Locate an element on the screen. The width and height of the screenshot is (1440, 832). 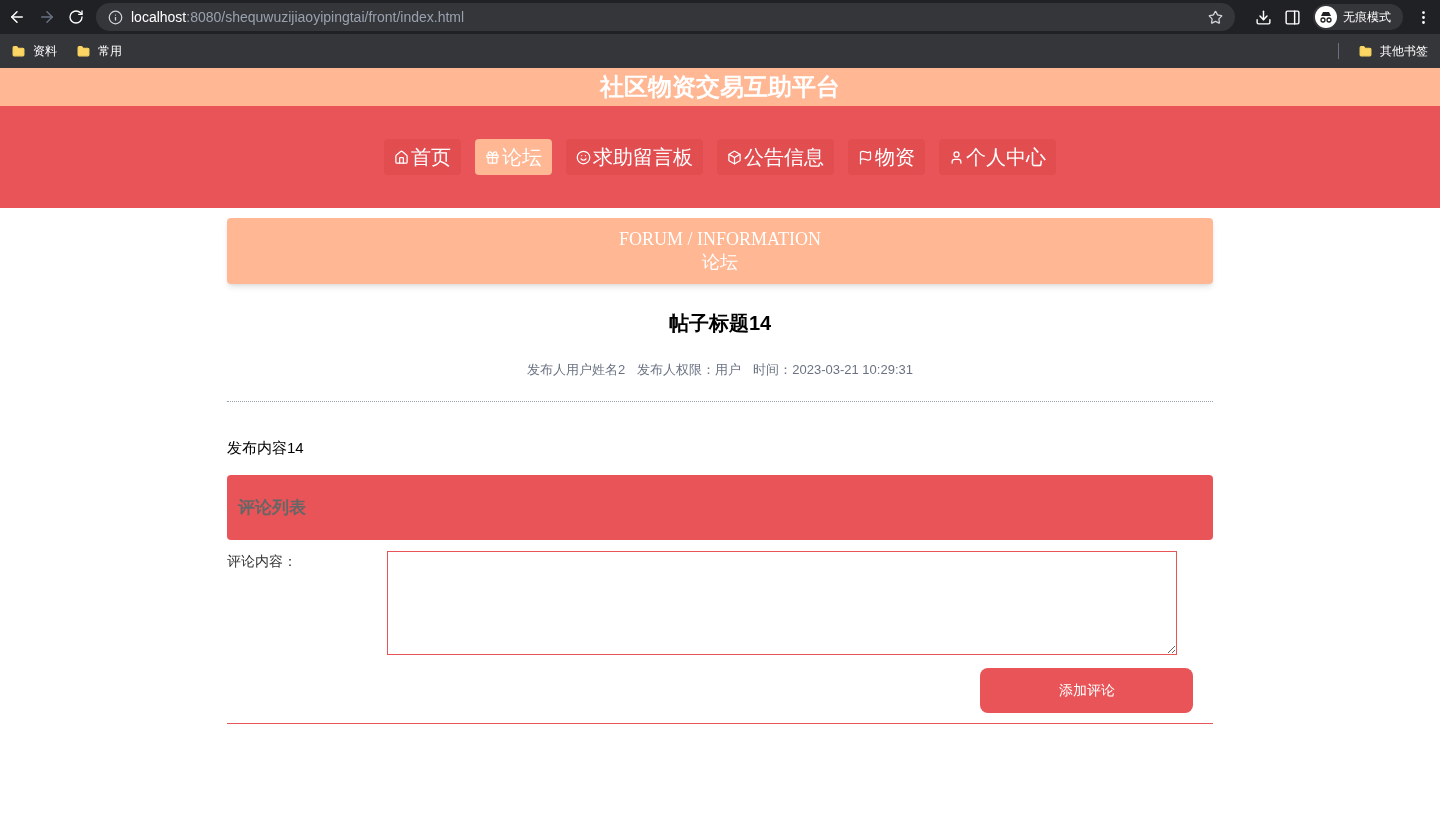
post-role: 发布人权限：用户 is located at coordinates (689, 370).